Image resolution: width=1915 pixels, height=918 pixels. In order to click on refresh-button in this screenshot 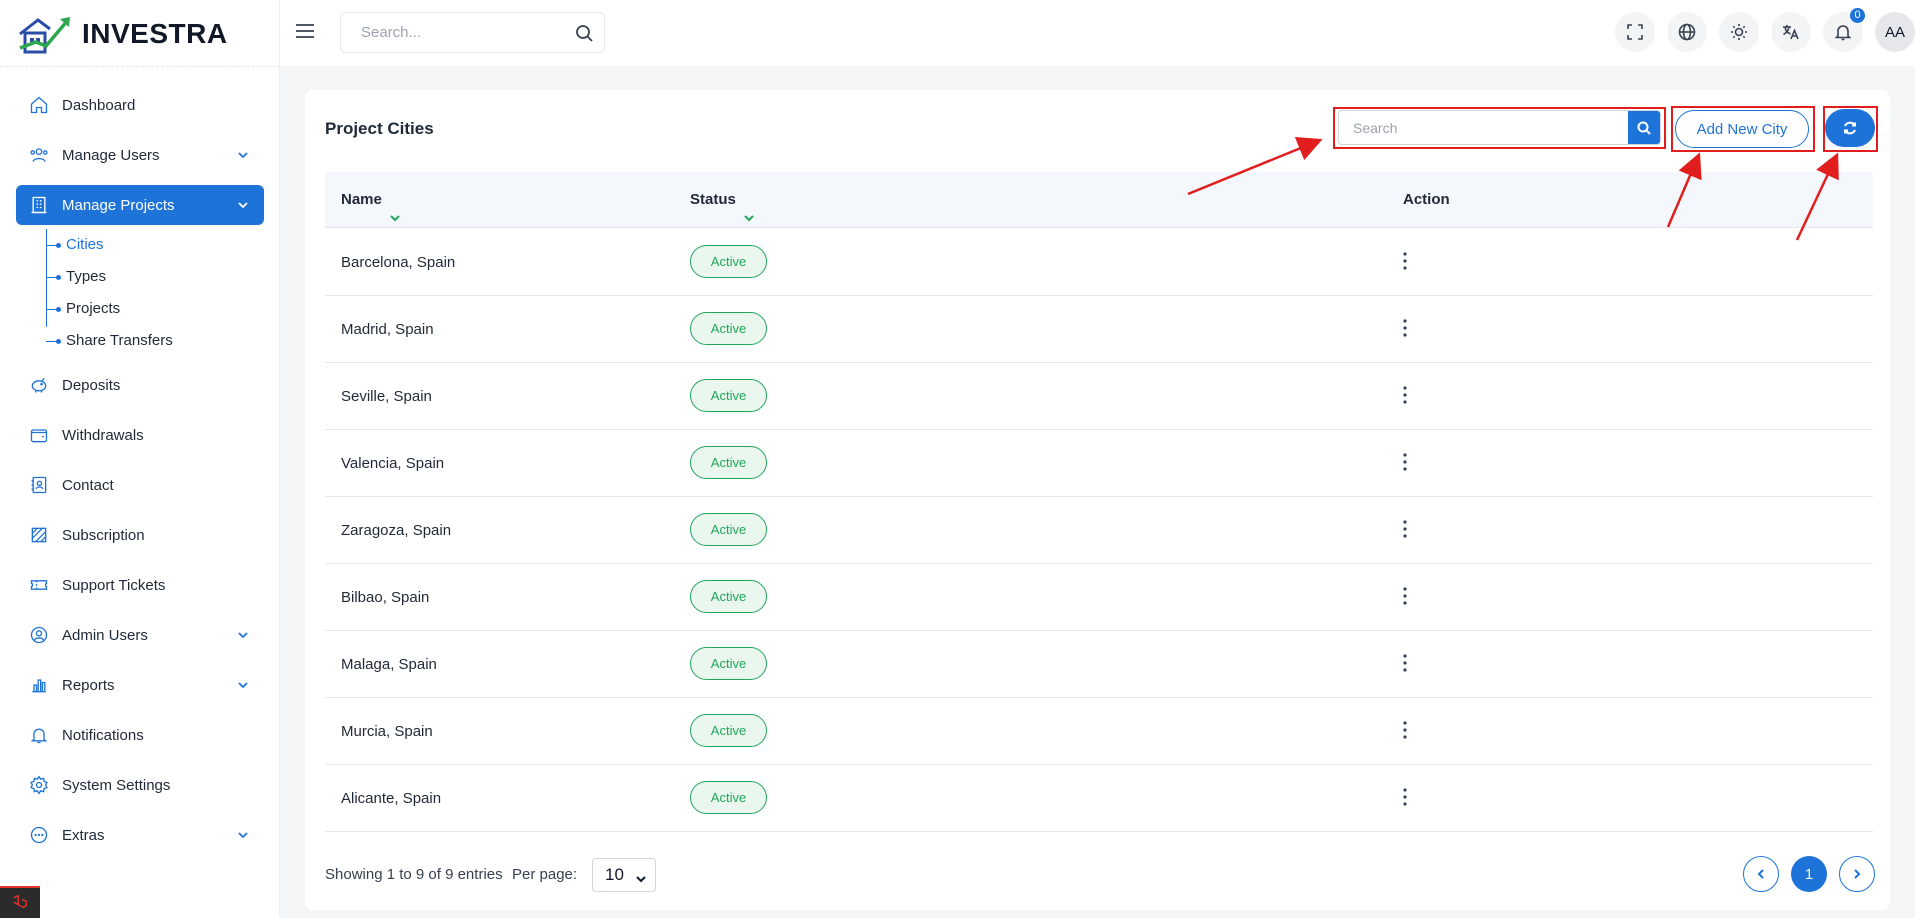, I will do `click(1850, 128)`.